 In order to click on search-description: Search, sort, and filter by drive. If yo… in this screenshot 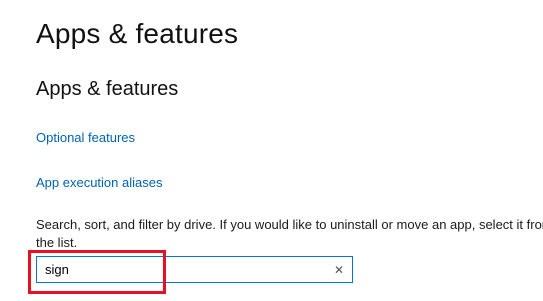, I will do `click(289, 233)`.